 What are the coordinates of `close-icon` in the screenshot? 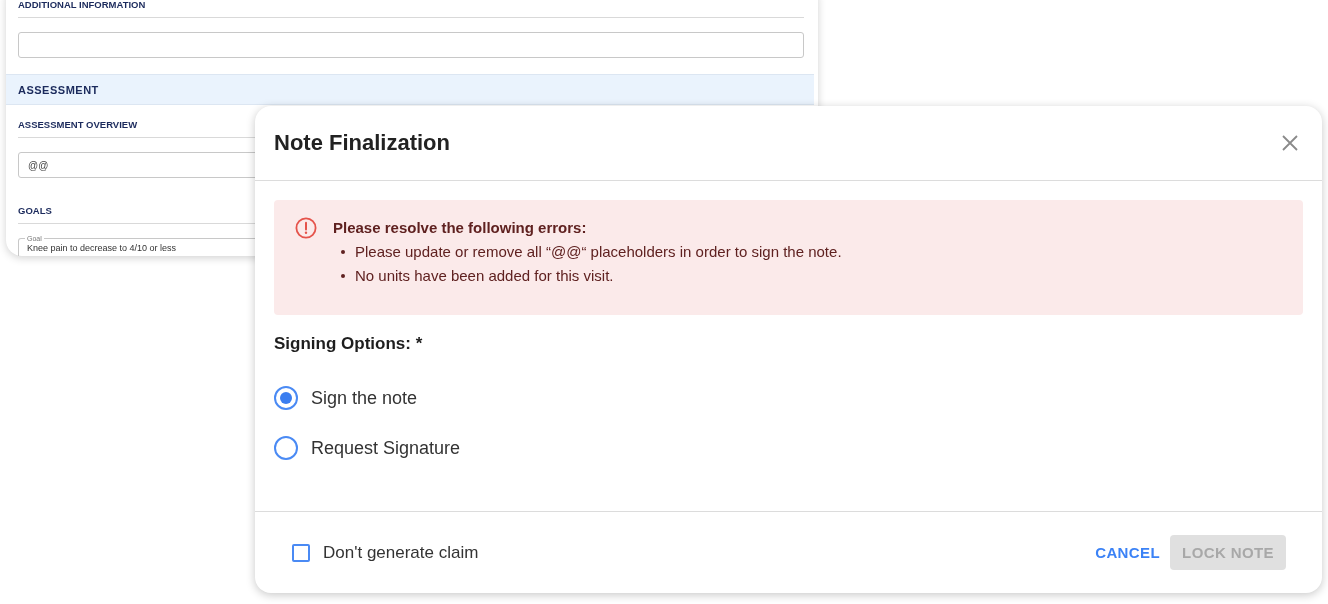 It's located at (1290, 143).